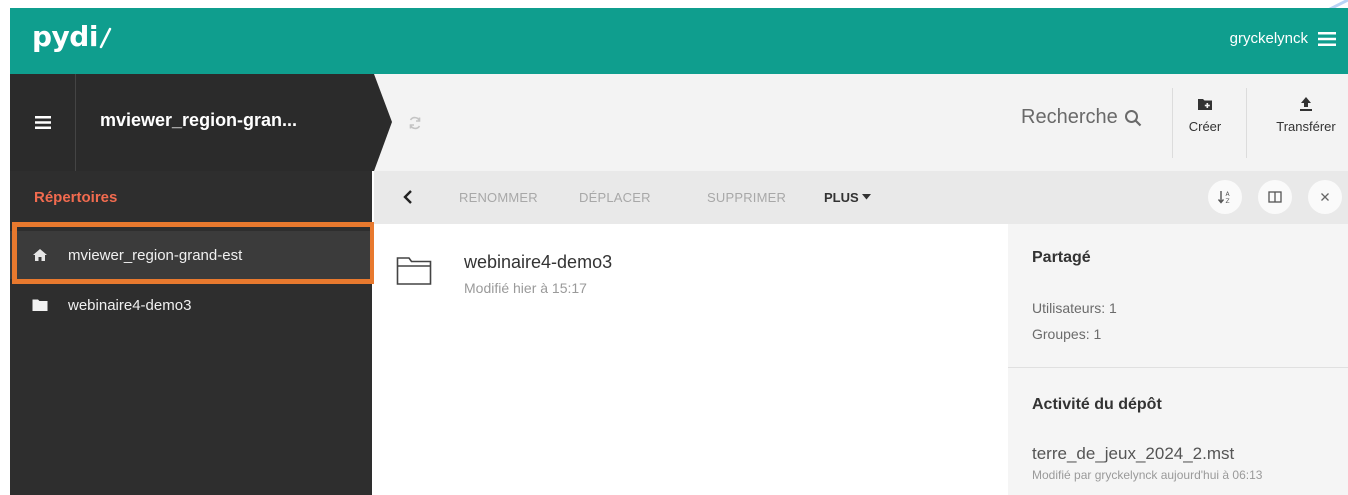 Image resolution: width=1348 pixels, height=495 pixels. I want to click on search-icon, so click(1133, 118).